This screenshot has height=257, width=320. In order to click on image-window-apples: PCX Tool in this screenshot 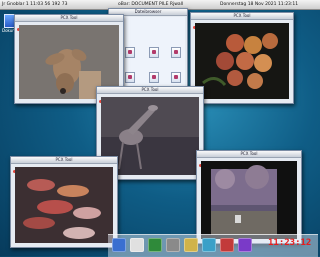, I will do `click(242, 58)`.